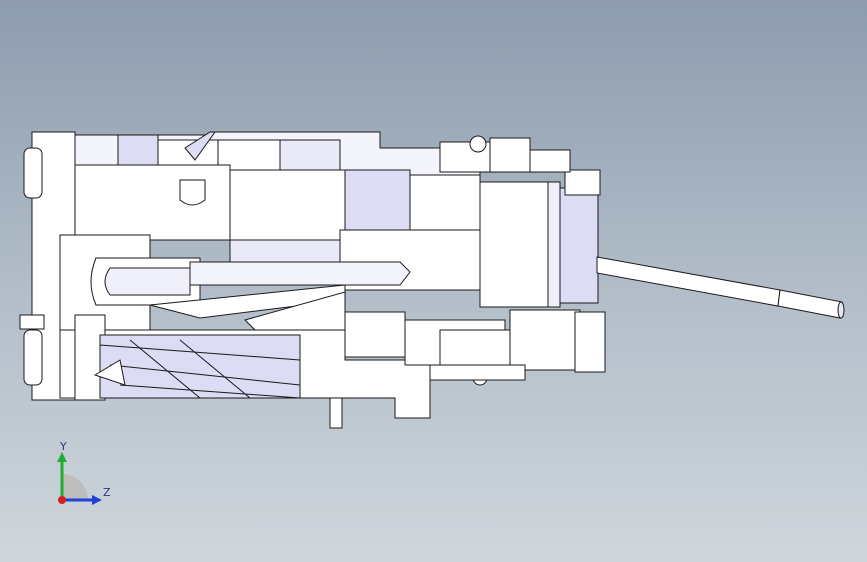 This screenshot has width=867, height=562. I want to click on upper-shade-block, so click(138, 150).